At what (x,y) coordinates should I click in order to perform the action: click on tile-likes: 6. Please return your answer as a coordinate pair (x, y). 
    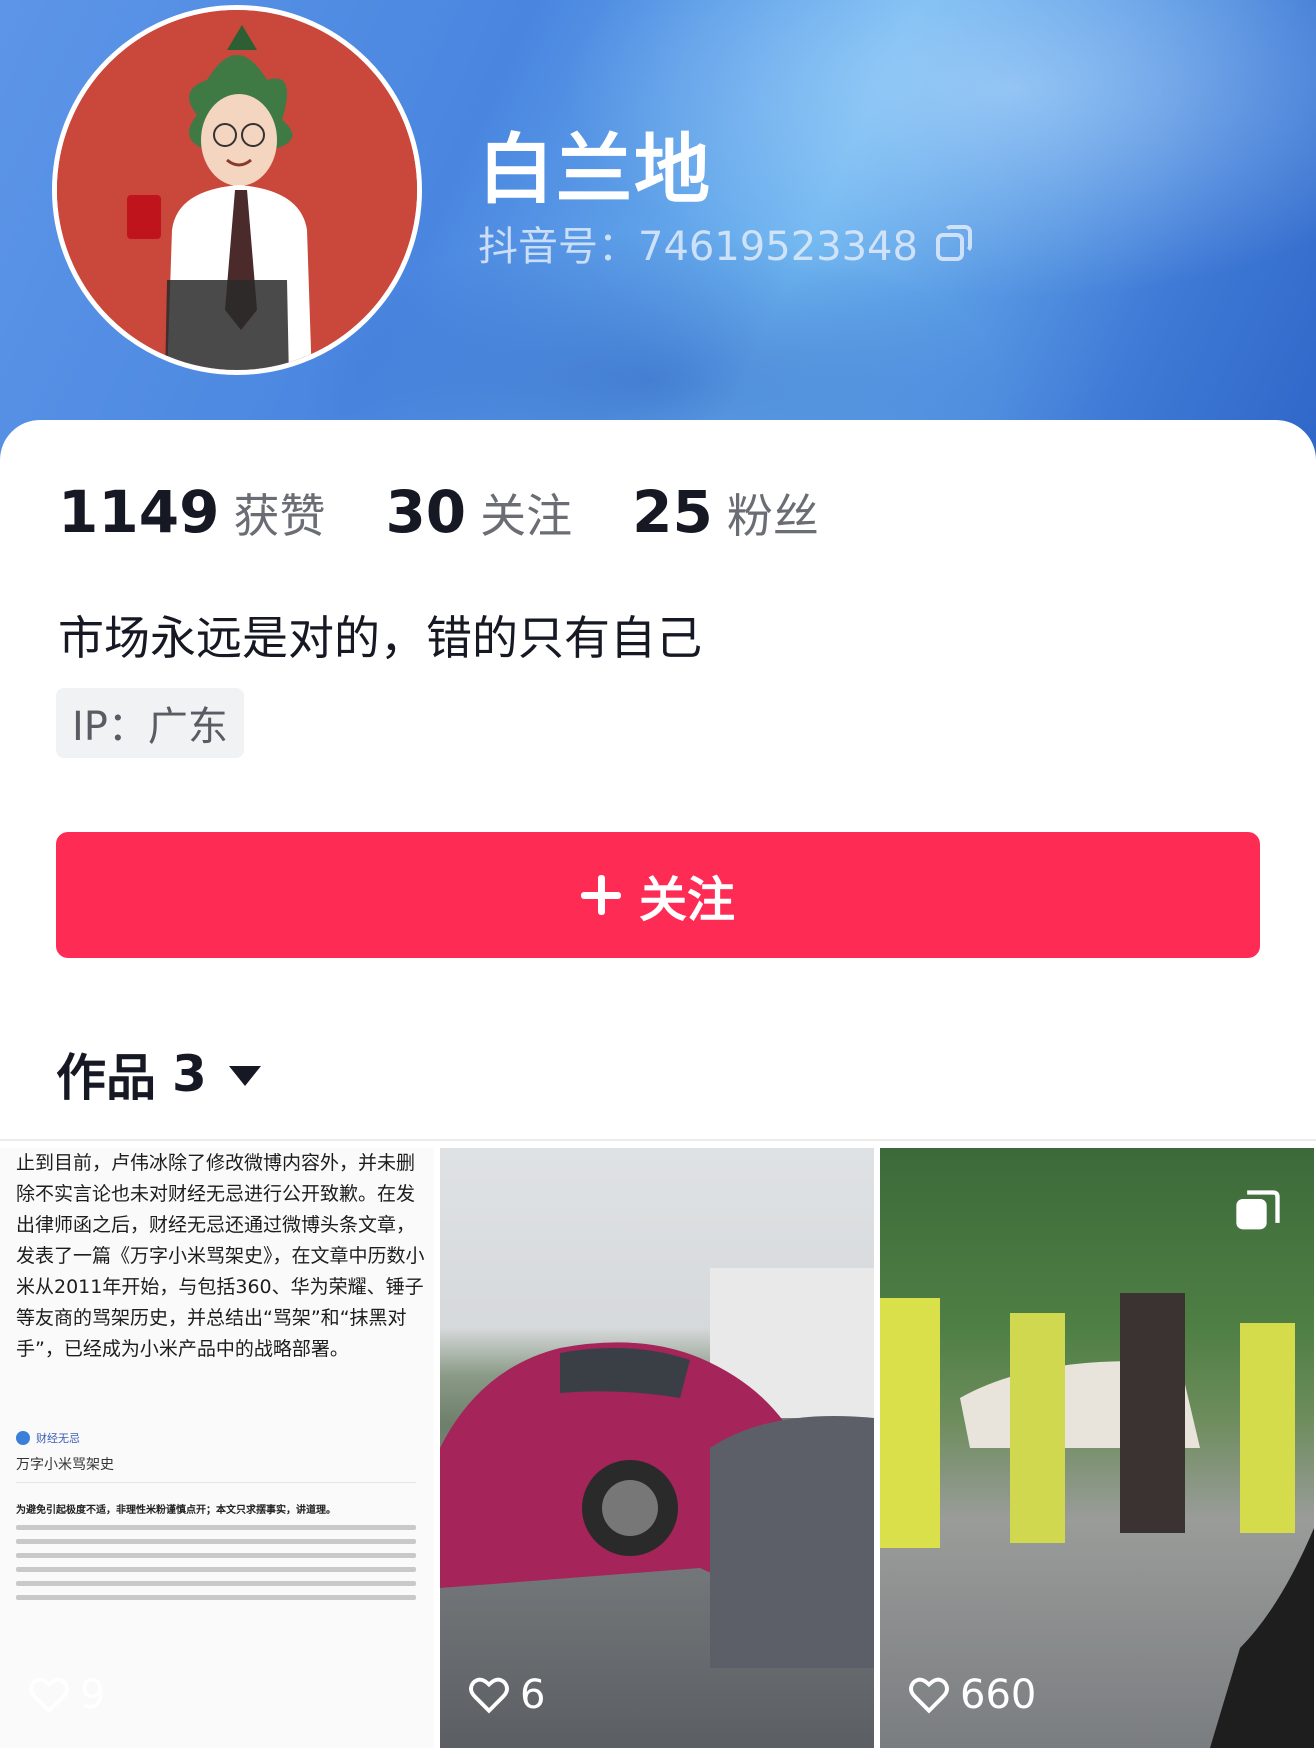
    Looking at the image, I should click on (506, 1695).